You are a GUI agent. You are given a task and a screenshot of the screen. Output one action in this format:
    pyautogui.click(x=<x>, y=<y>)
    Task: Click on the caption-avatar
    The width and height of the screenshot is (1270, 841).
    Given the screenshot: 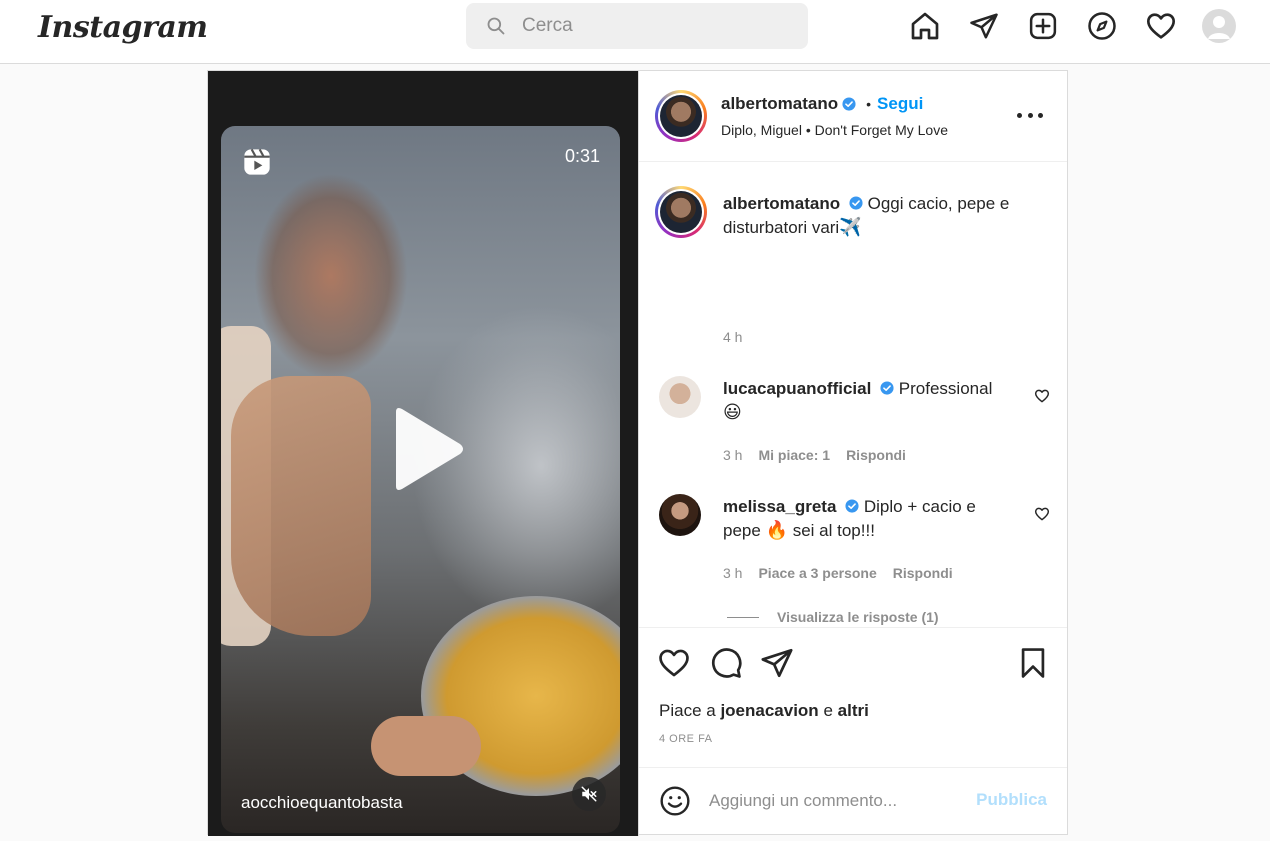 What is the action you would take?
    pyautogui.click(x=681, y=212)
    